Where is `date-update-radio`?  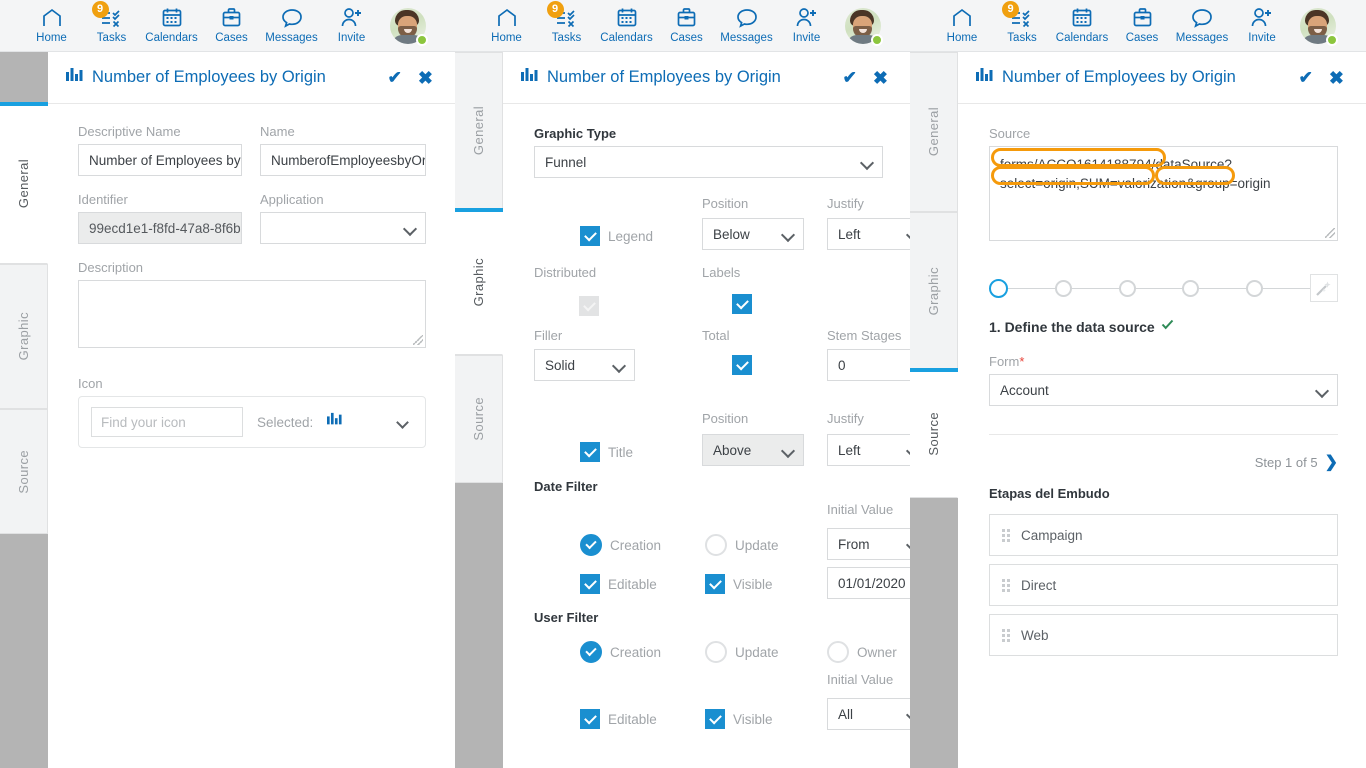
date-update-radio is located at coordinates (716, 545).